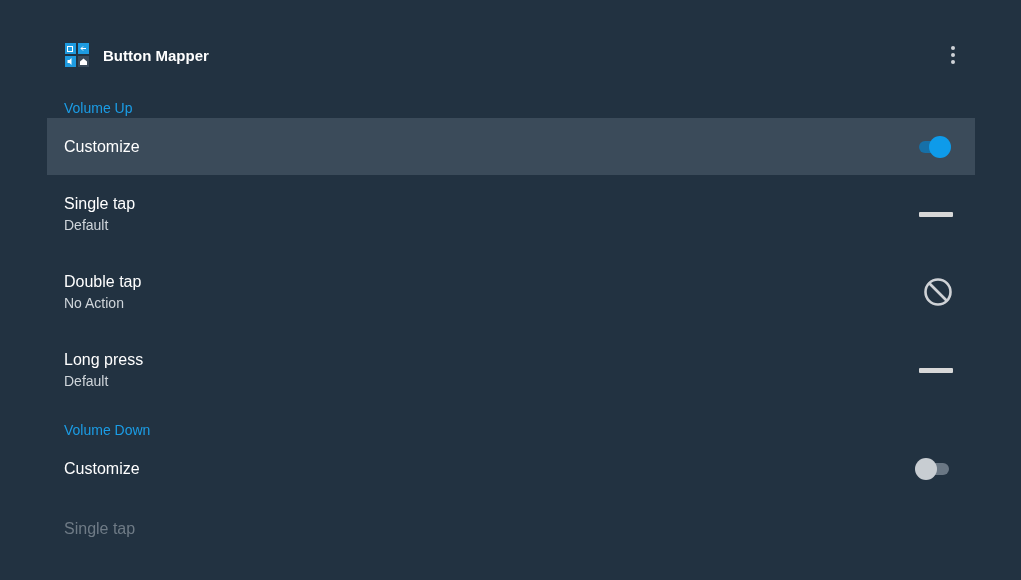 Image resolution: width=1021 pixels, height=580 pixels. I want to click on app-logo-icon, so click(77, 55).